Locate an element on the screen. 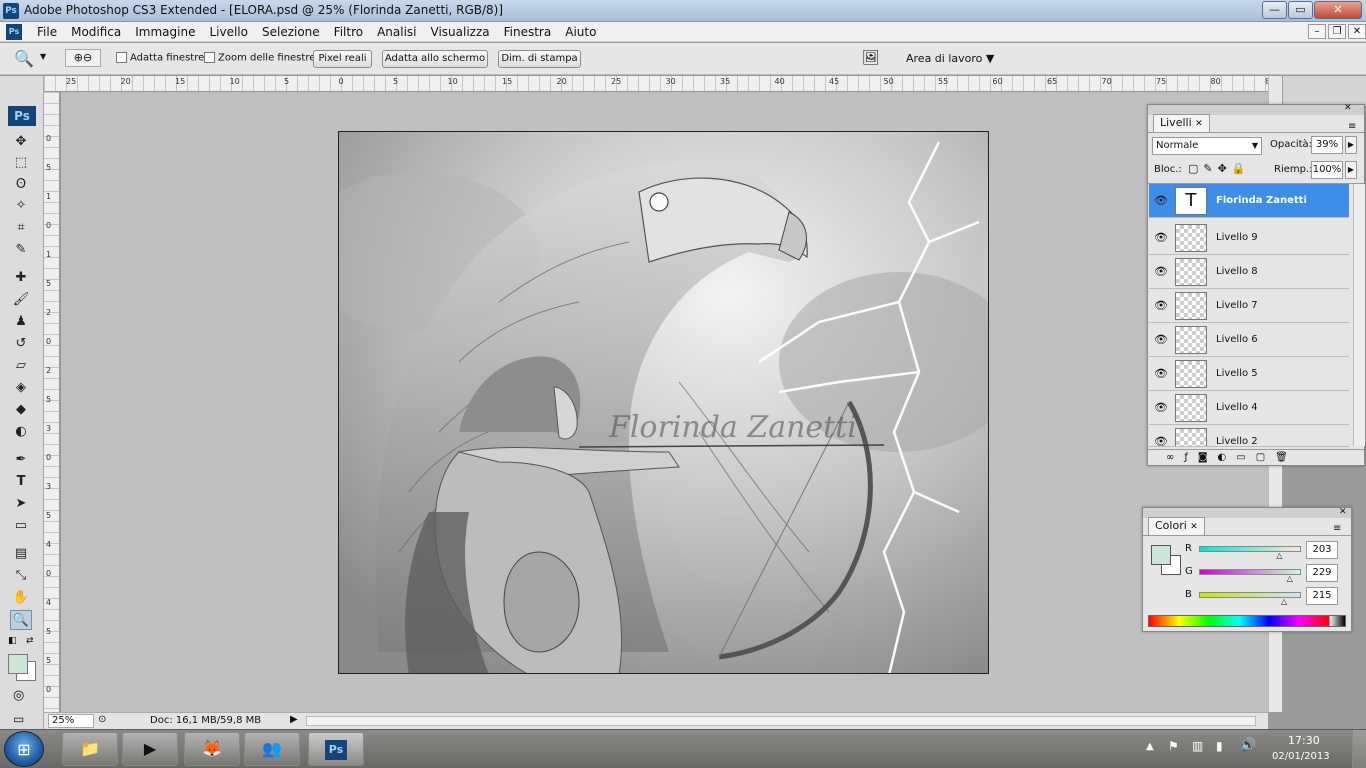  marquee-tool-icon: ⬚ is located at coordinates (21, 163).